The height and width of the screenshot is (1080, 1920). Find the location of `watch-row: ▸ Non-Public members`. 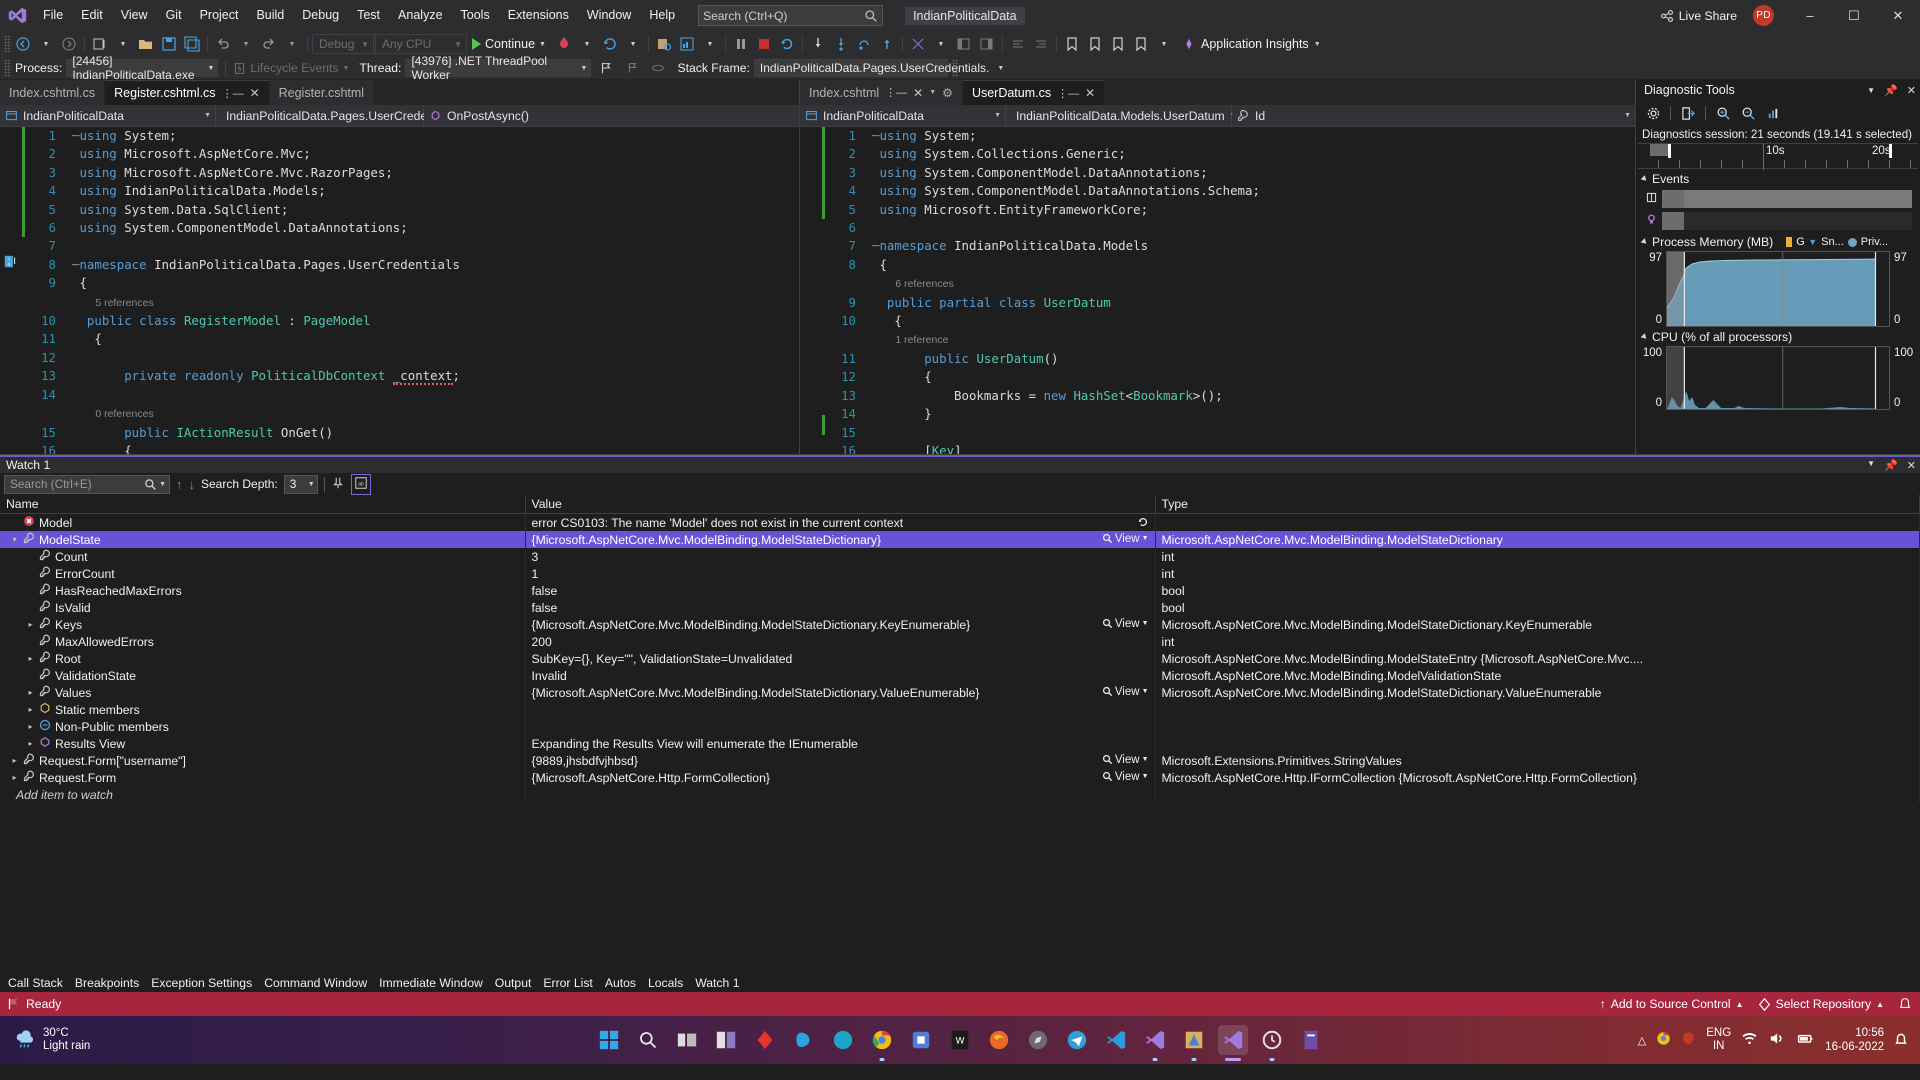

watch-row: ▸ Non-Public members is located at coordinates (960, 726).